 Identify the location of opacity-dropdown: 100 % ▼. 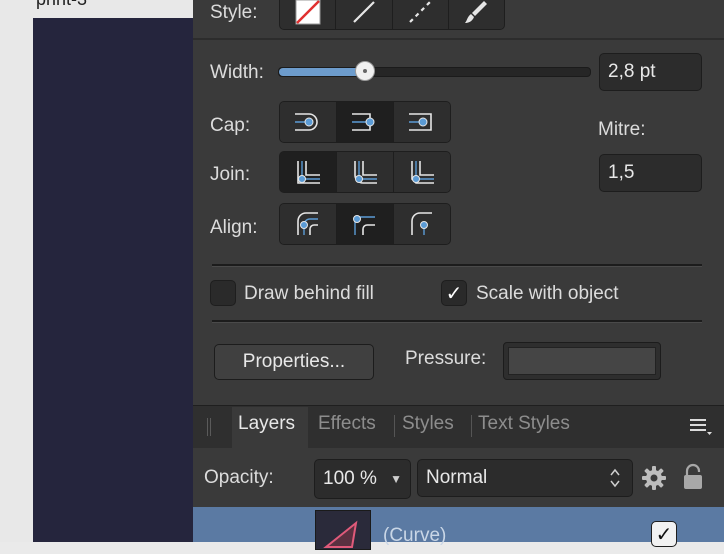
(362, 479).